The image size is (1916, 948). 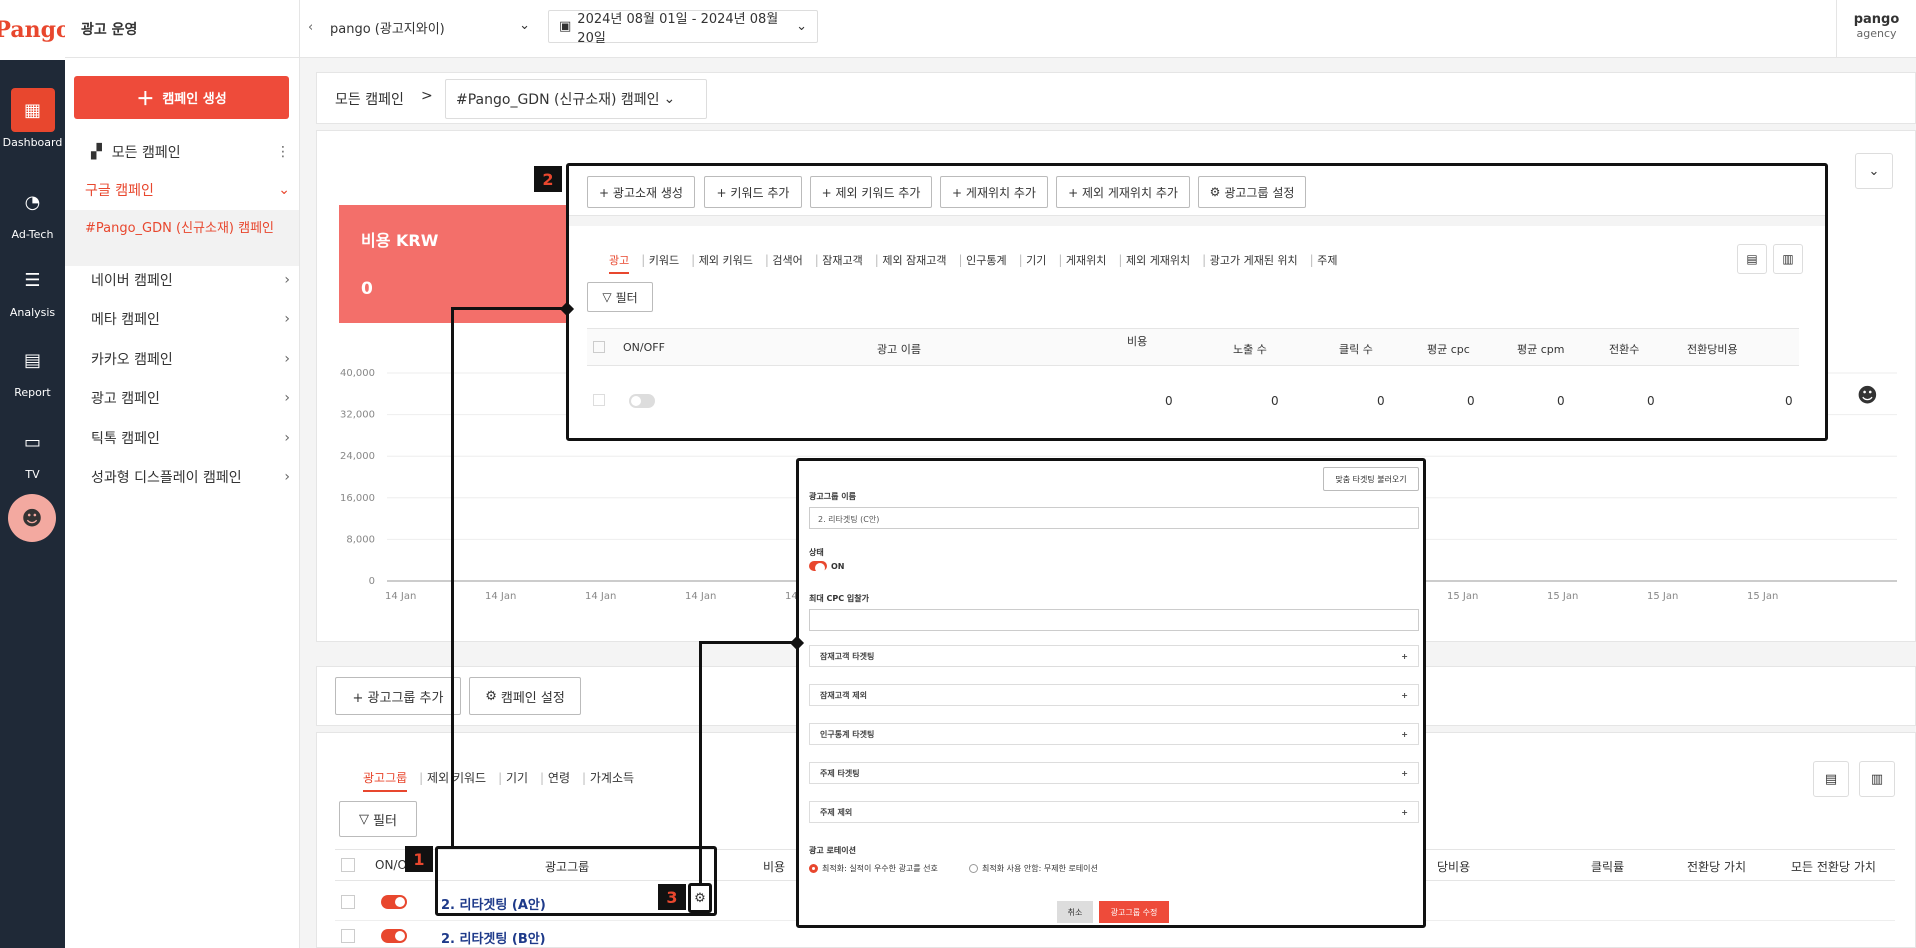 I want to click on collapse-icon: ‹, so click(x=310, y=27).